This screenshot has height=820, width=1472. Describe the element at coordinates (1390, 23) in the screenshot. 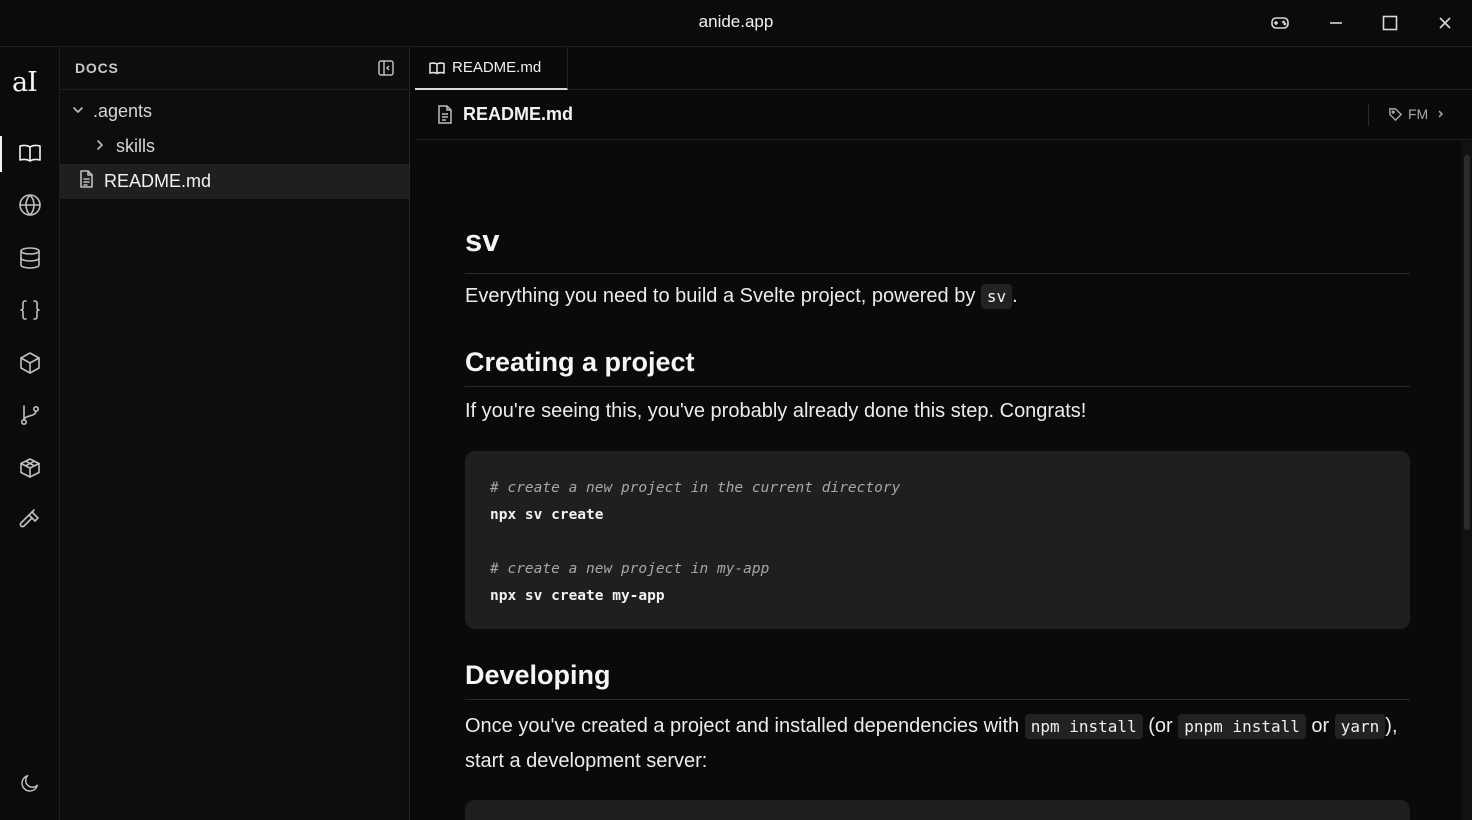

I see `maximize-button` at that location.